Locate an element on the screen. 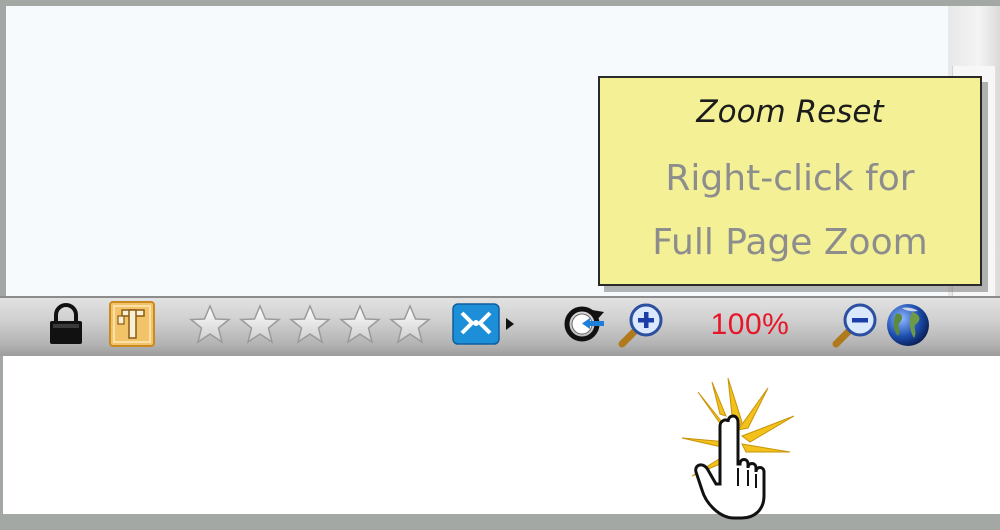 The image size is (1000, 530). status-bar: 100% is located at coordinates (500, 326).